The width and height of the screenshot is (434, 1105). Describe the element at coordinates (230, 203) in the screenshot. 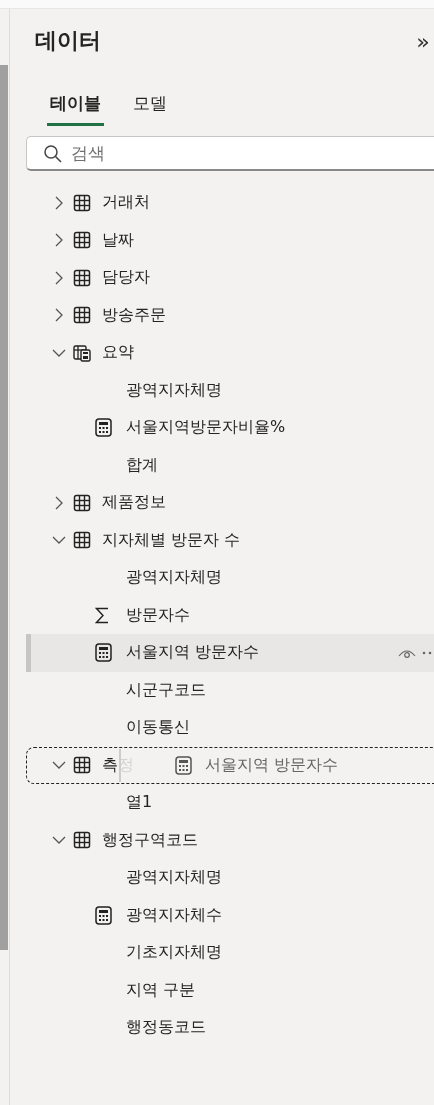

I see `table-row: 거래처` at that location.